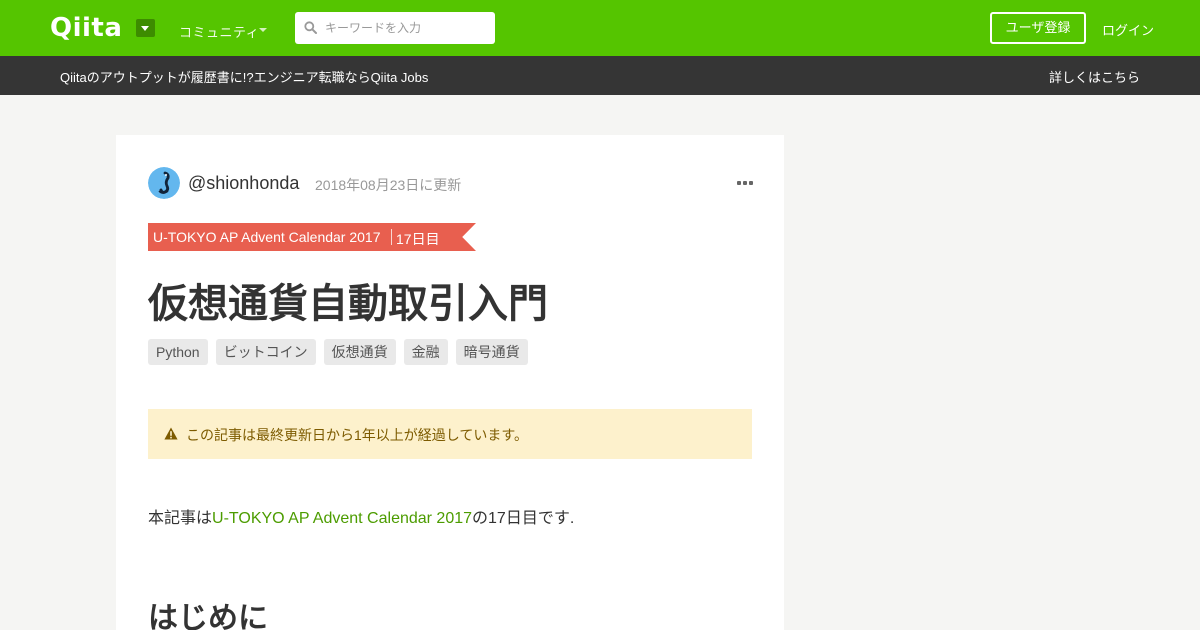  Describe the element at coordinates (178, 352) in the screenshot. I see `tag-python: Python` at that location.